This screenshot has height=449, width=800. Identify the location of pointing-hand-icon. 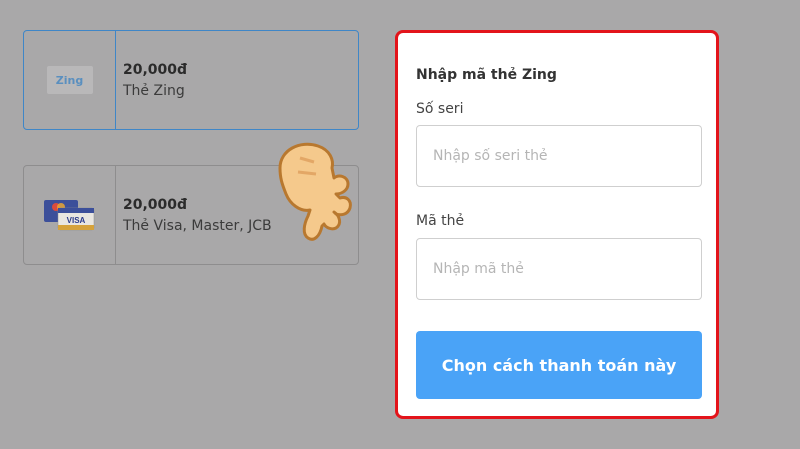
(315, 191).